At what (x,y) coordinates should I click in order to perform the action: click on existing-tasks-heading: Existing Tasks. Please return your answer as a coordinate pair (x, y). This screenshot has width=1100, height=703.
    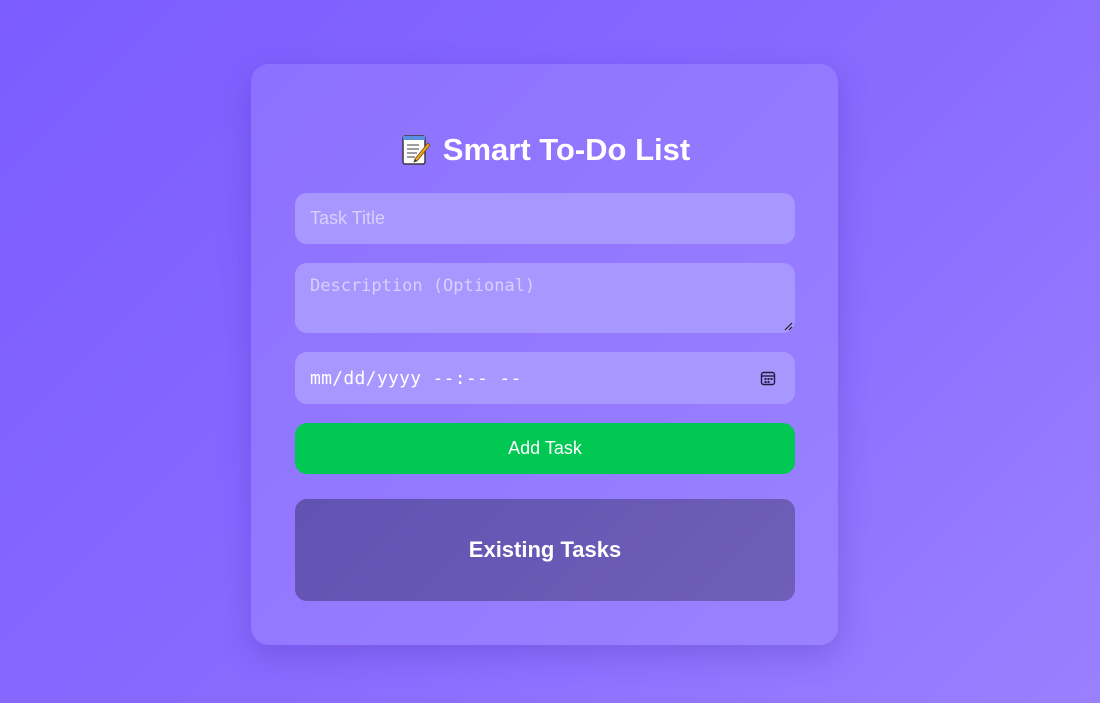
    Looking at the image, I should click on (545, 549).